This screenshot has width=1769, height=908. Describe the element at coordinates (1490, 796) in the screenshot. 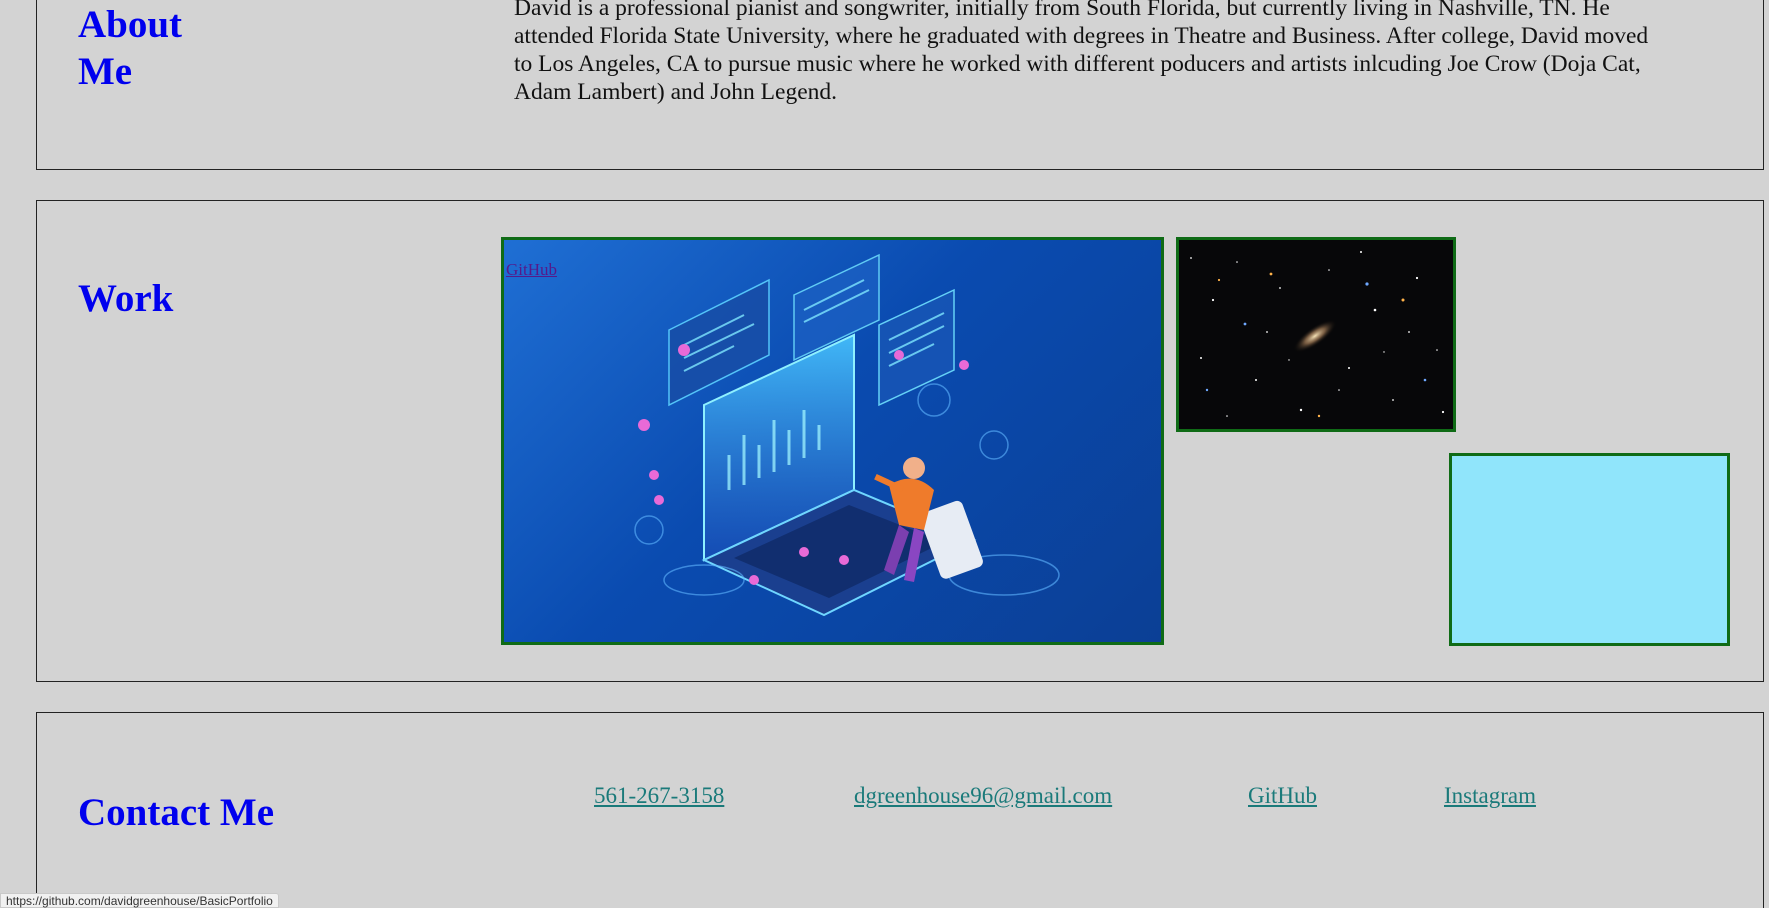

I see `instagram-link: Instagram` at that location.